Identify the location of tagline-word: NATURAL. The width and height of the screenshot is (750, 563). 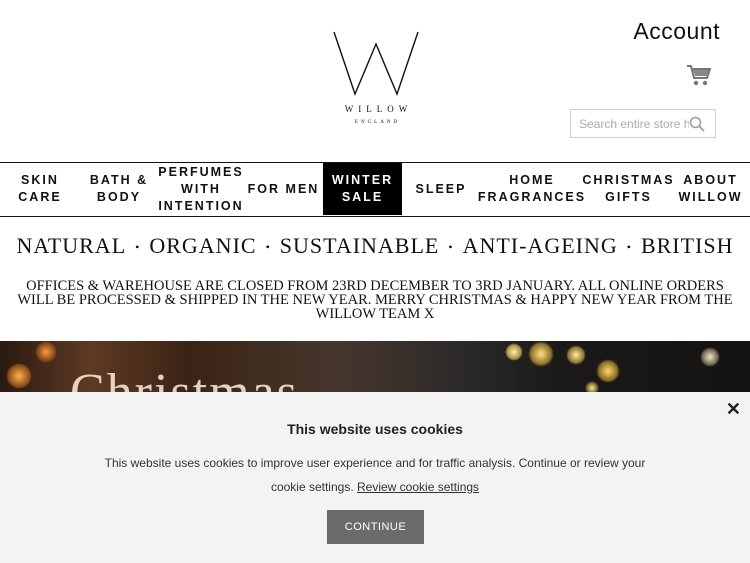
(71, 245).